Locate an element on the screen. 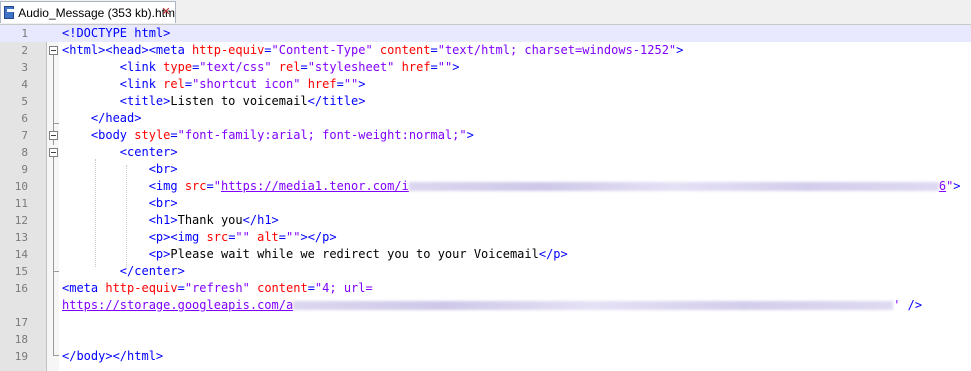  code-token: /> is located at coordinates (911, 305).